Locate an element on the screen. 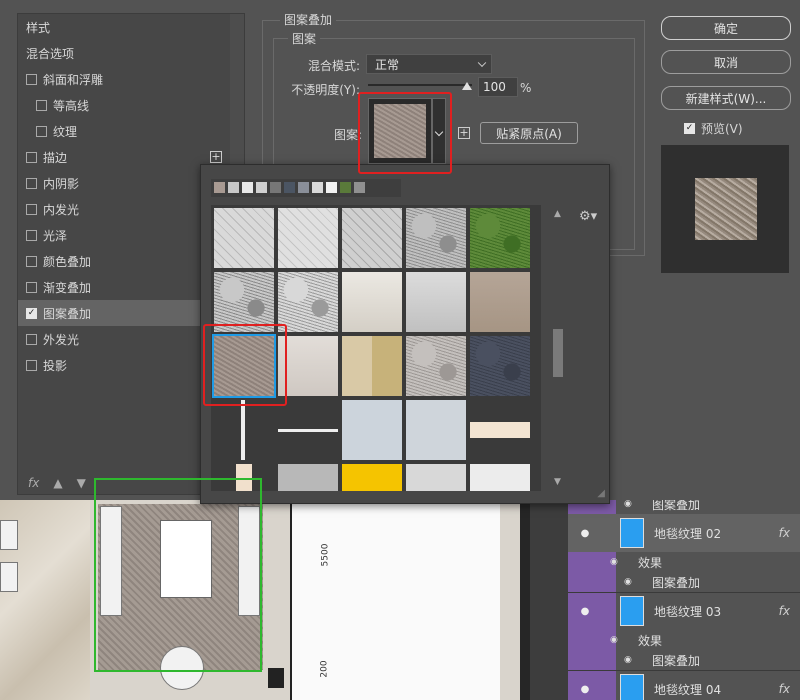  snap-to-origin-button: 贴紧原点(A) is located at coordinates (529, 133).